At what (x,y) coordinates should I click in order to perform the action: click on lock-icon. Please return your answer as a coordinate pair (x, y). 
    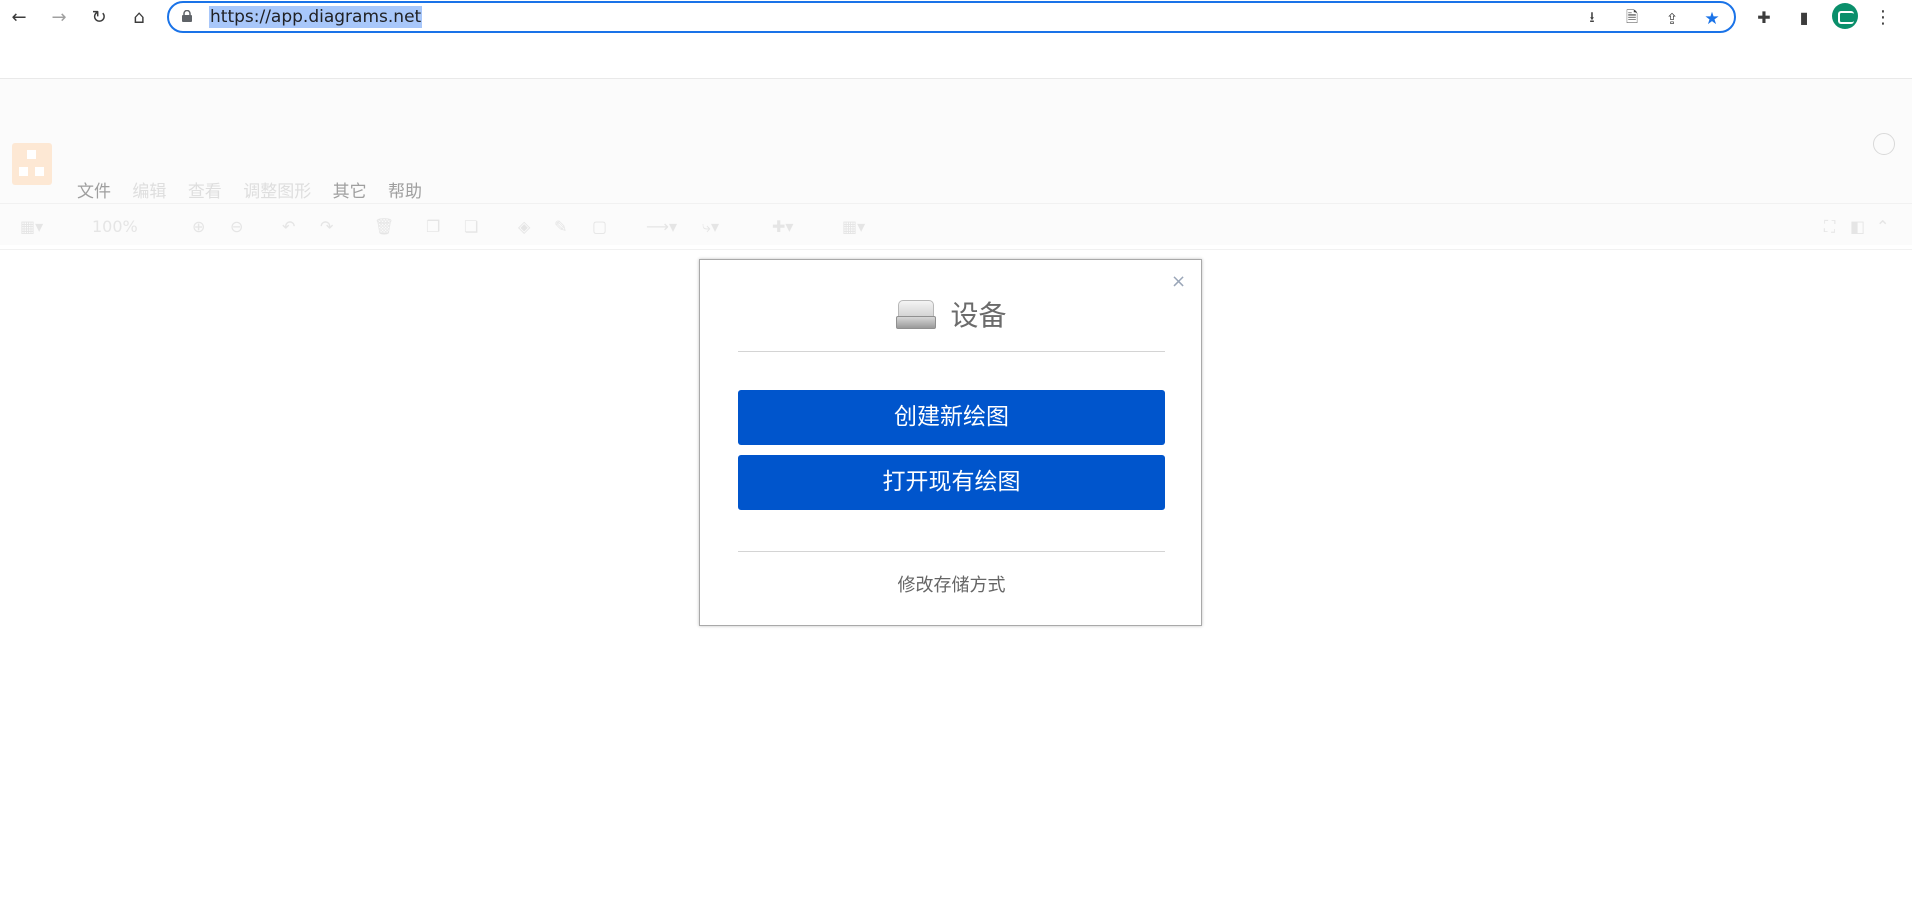
    Looking at the image, I should click on (187, 16).